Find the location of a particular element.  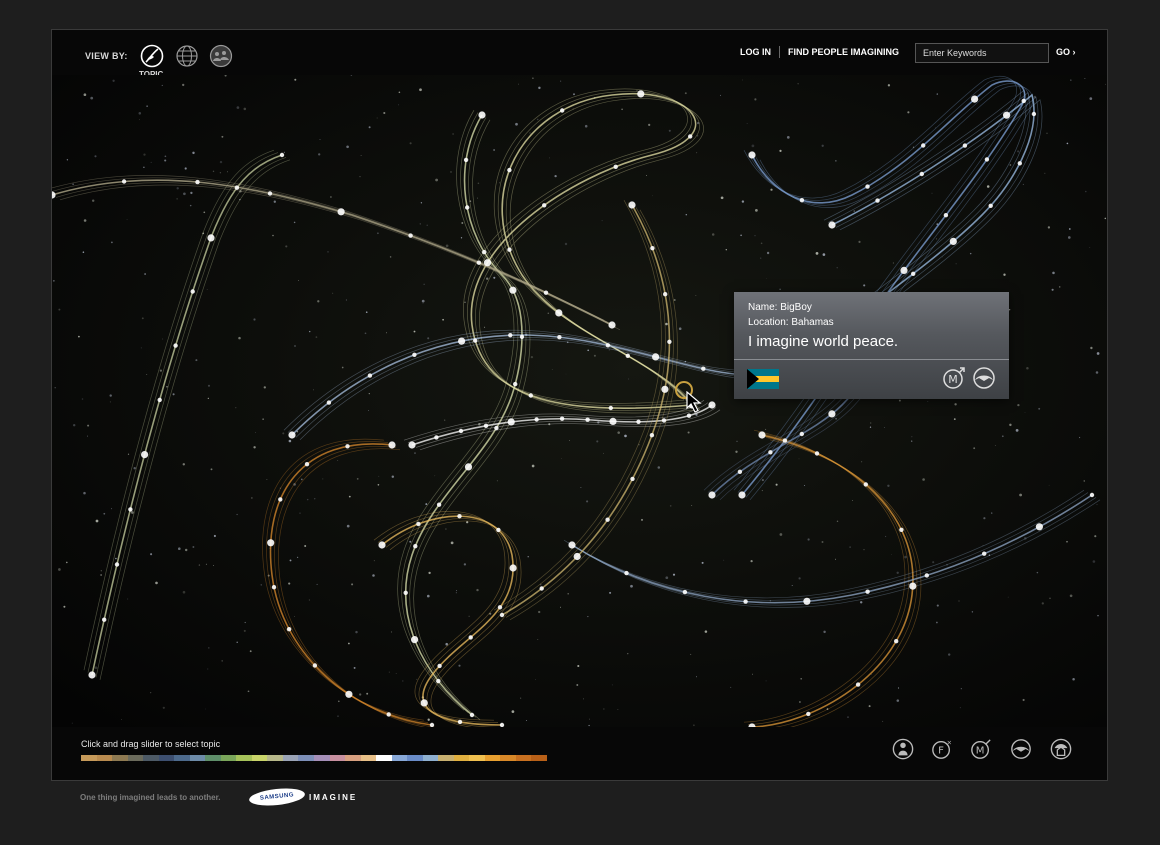

share-icon is located at coordinates (984, 378).